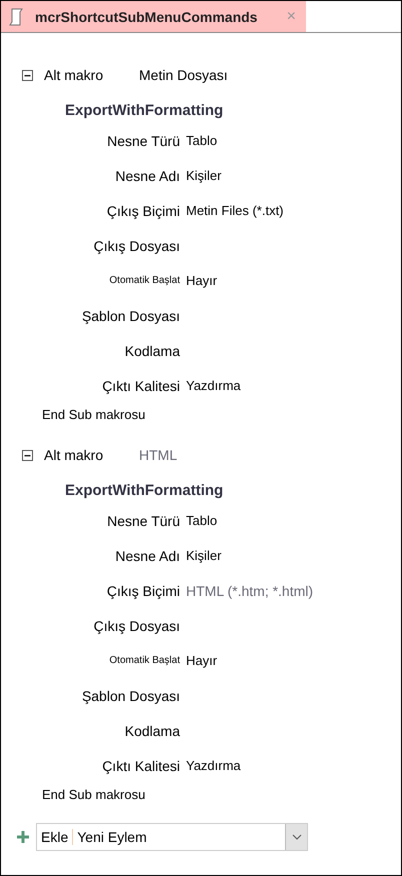 The width and height of the screenshot is (402, 876). I want to click on tab-title: mcrShortcutSubMenuCommands, so click(146, 16).